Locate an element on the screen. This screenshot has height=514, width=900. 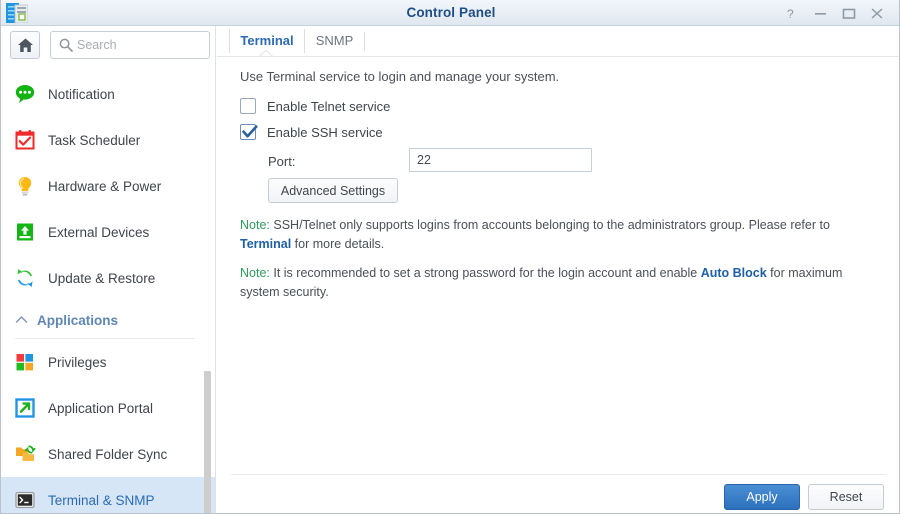
notification-icon is located at coordinates (25, 94).